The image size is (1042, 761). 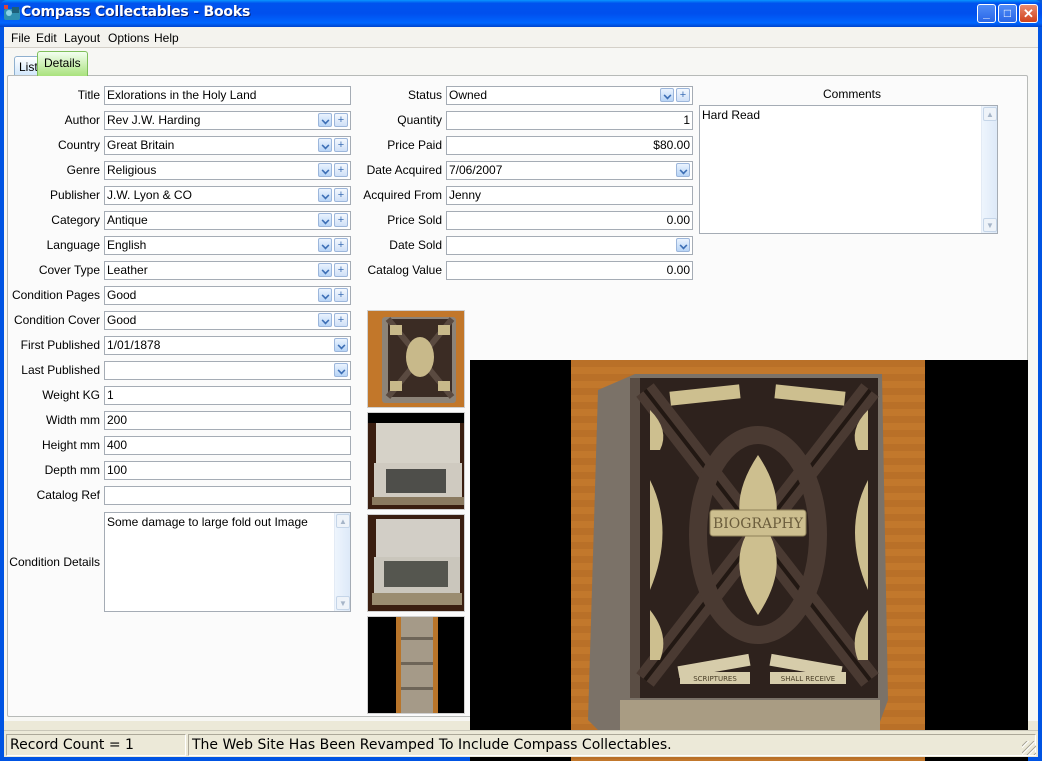 What do you see at coordinates (182, 95) in the screenshot?
I see `title-value: Exlorations in the Holy Land` at bounding box center [182, 95].